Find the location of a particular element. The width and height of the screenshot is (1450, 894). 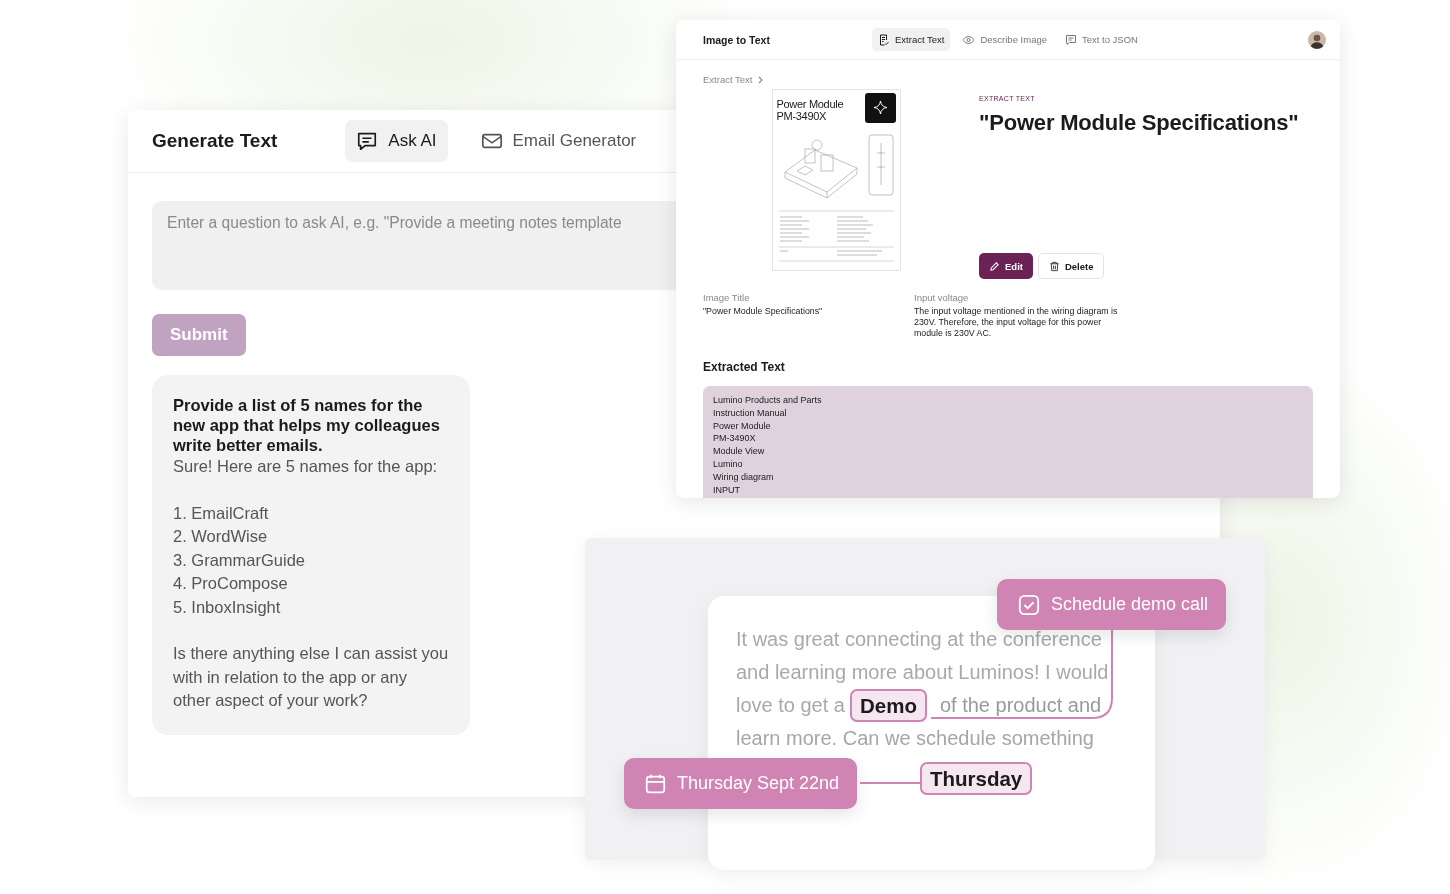

user-question: Provide a list of 5 names for the new app that helps my colleagues write better emails. is located at coordinates (307, 425).